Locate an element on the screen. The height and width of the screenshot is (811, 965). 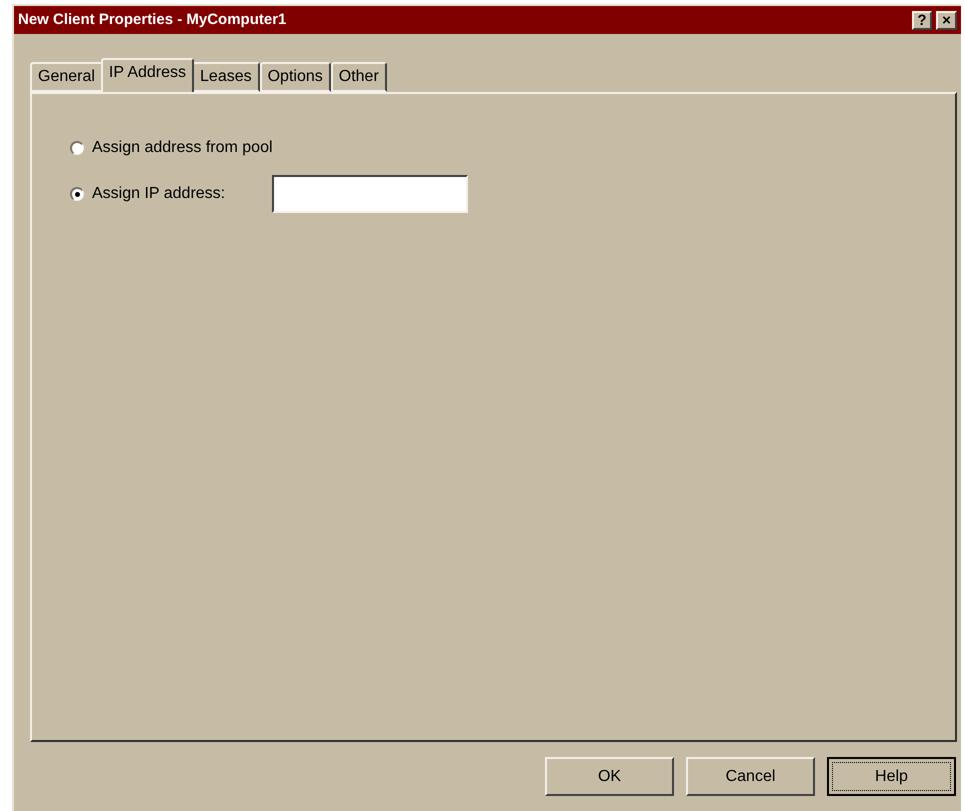
dialog-button: OK is located at coordinates (609, 776).